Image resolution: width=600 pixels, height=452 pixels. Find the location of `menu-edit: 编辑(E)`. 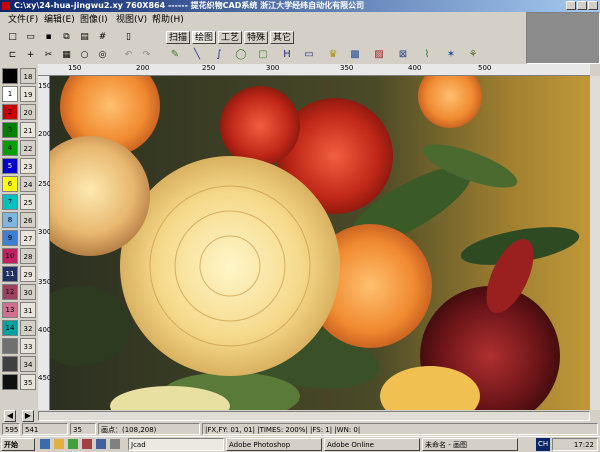

menu-edit: 编辑(E) is located at coordinates (59, 20).